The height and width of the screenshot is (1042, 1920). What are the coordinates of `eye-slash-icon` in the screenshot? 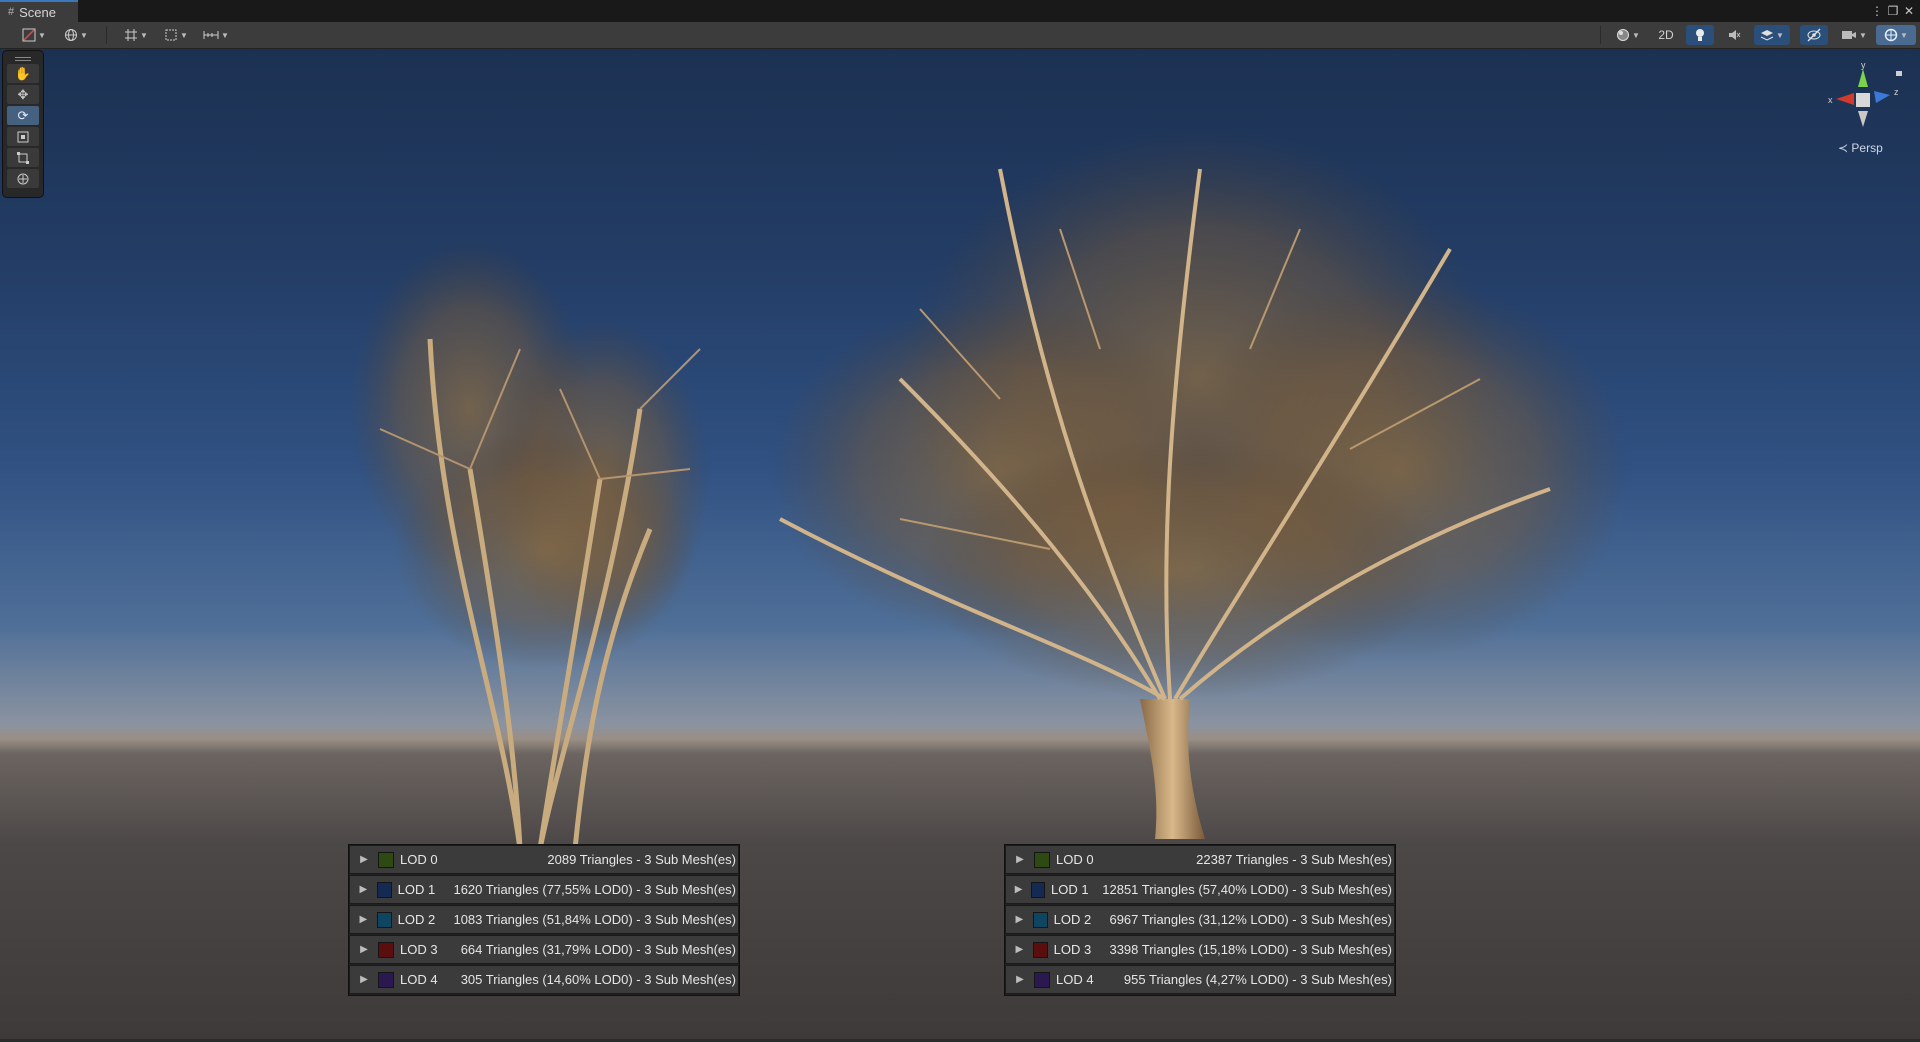 It's located at (1814, 35).